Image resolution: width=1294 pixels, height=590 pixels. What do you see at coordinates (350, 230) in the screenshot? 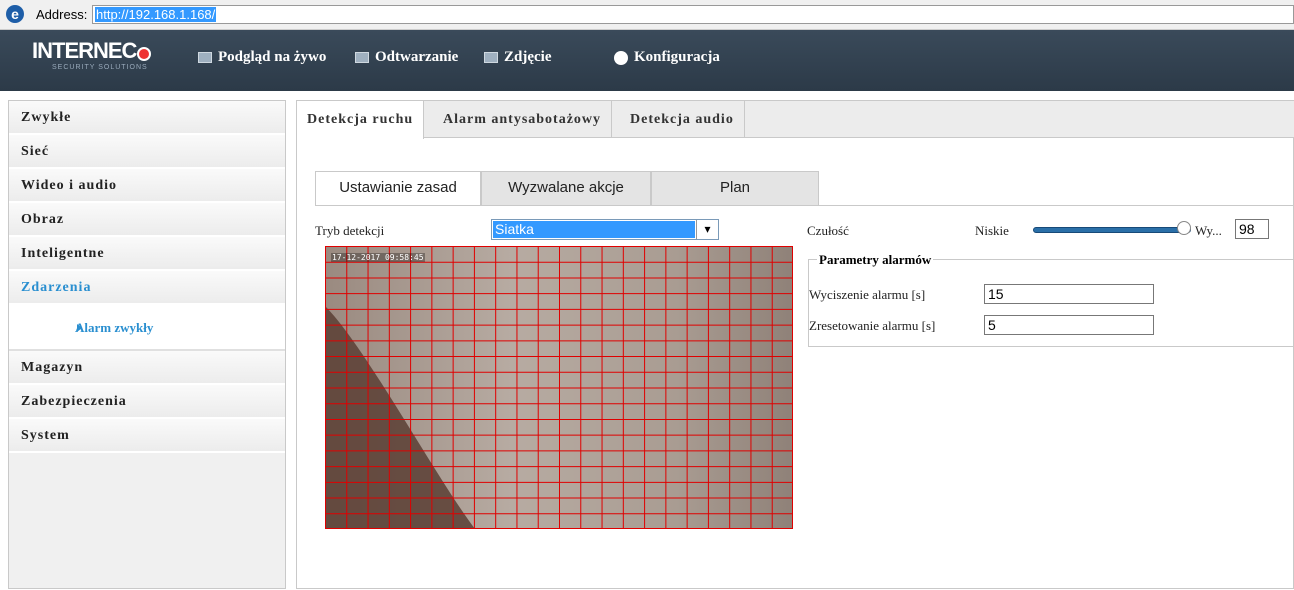
I see `detection-mode-label: Tryb detekcji` at bounding box center [350, 230].